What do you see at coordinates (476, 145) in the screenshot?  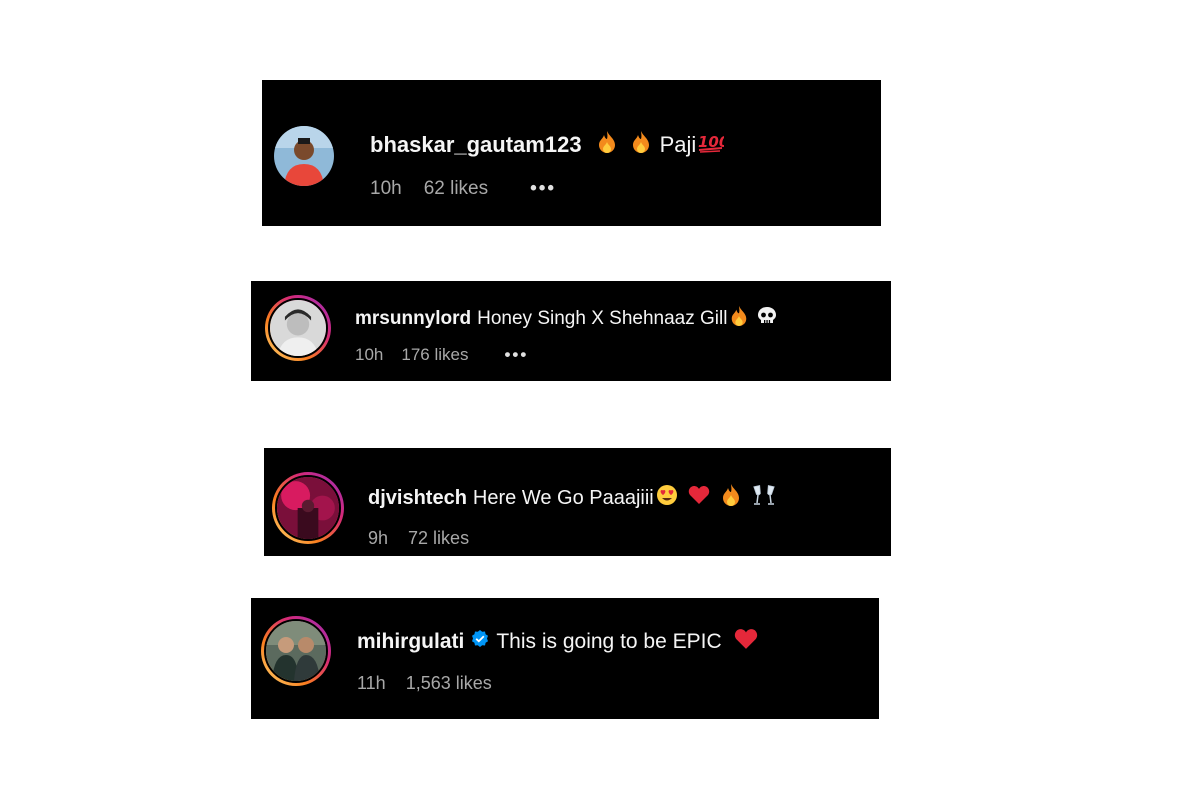 I see `username: bhaskar_gautam123` at bounding box center [476, 145].